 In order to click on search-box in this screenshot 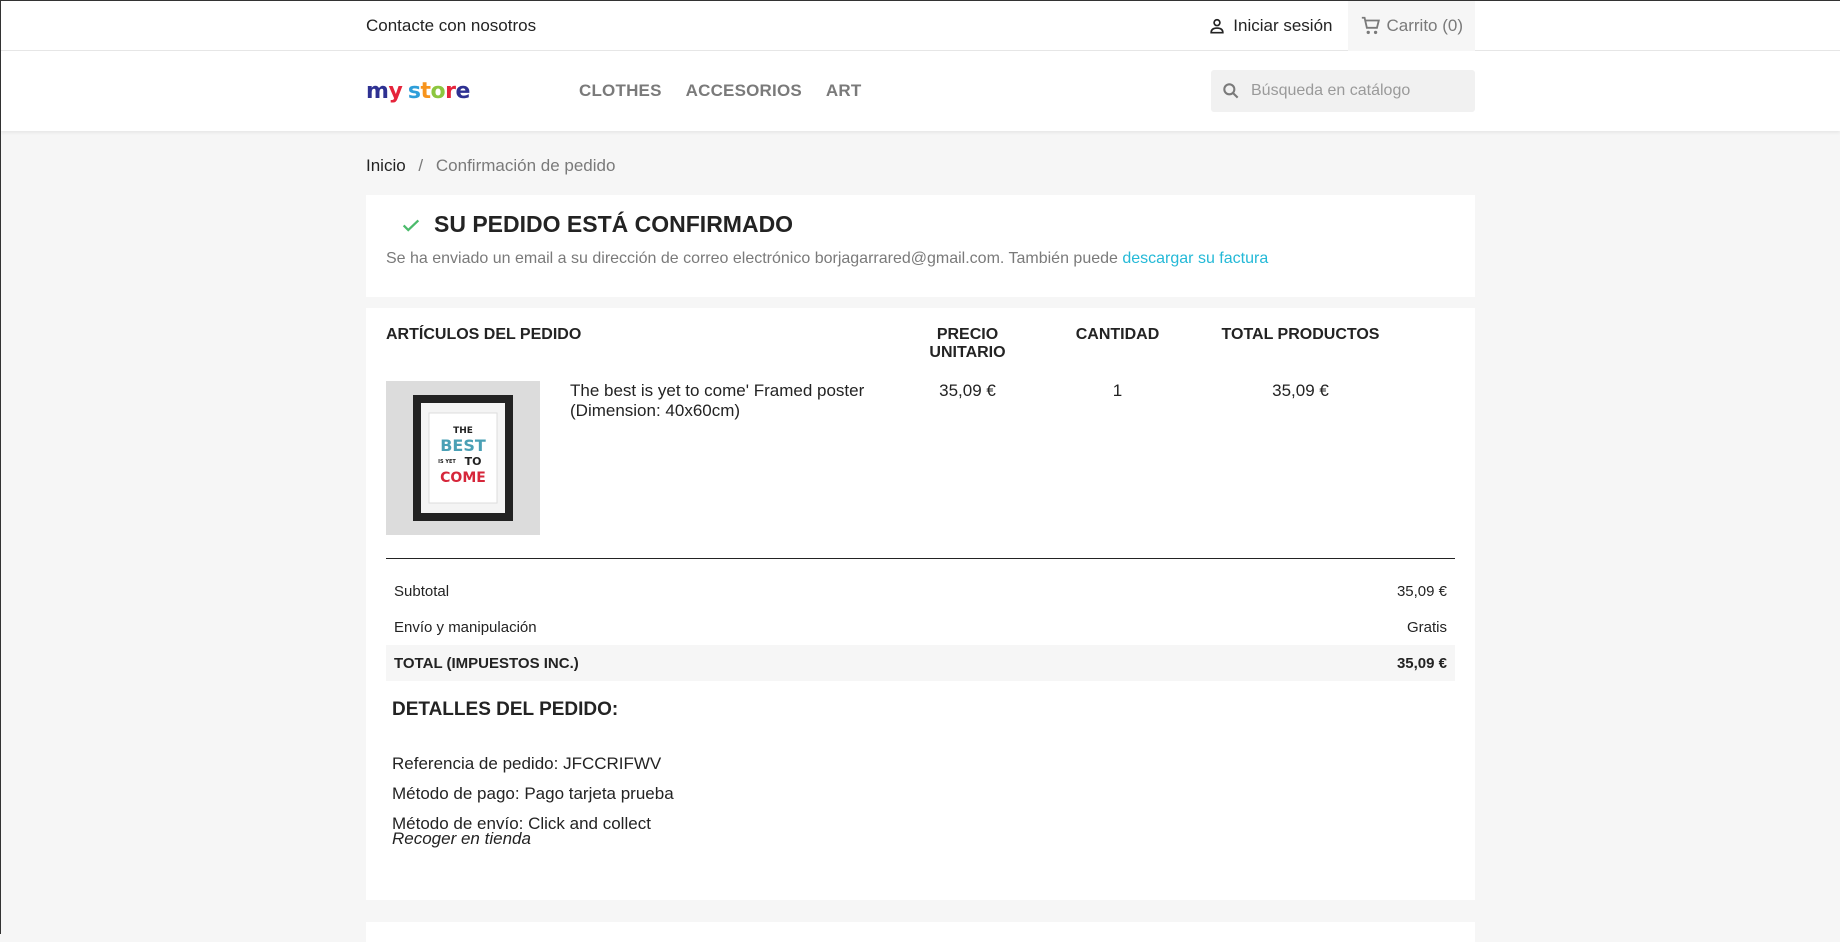, I will do `click(1343, 91)`.